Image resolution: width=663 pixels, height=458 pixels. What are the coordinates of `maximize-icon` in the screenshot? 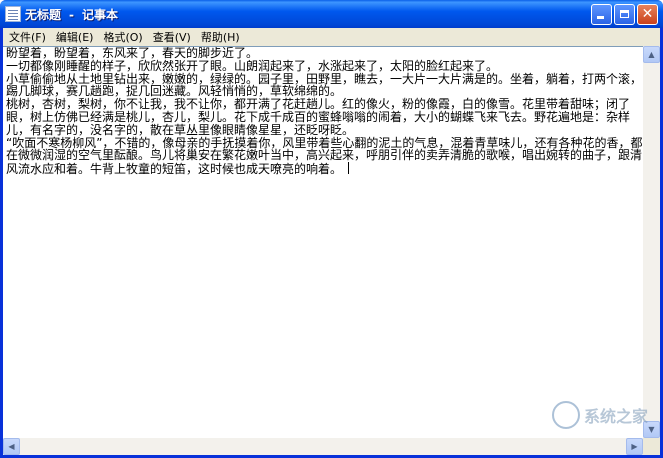 It's located at (624, 14).